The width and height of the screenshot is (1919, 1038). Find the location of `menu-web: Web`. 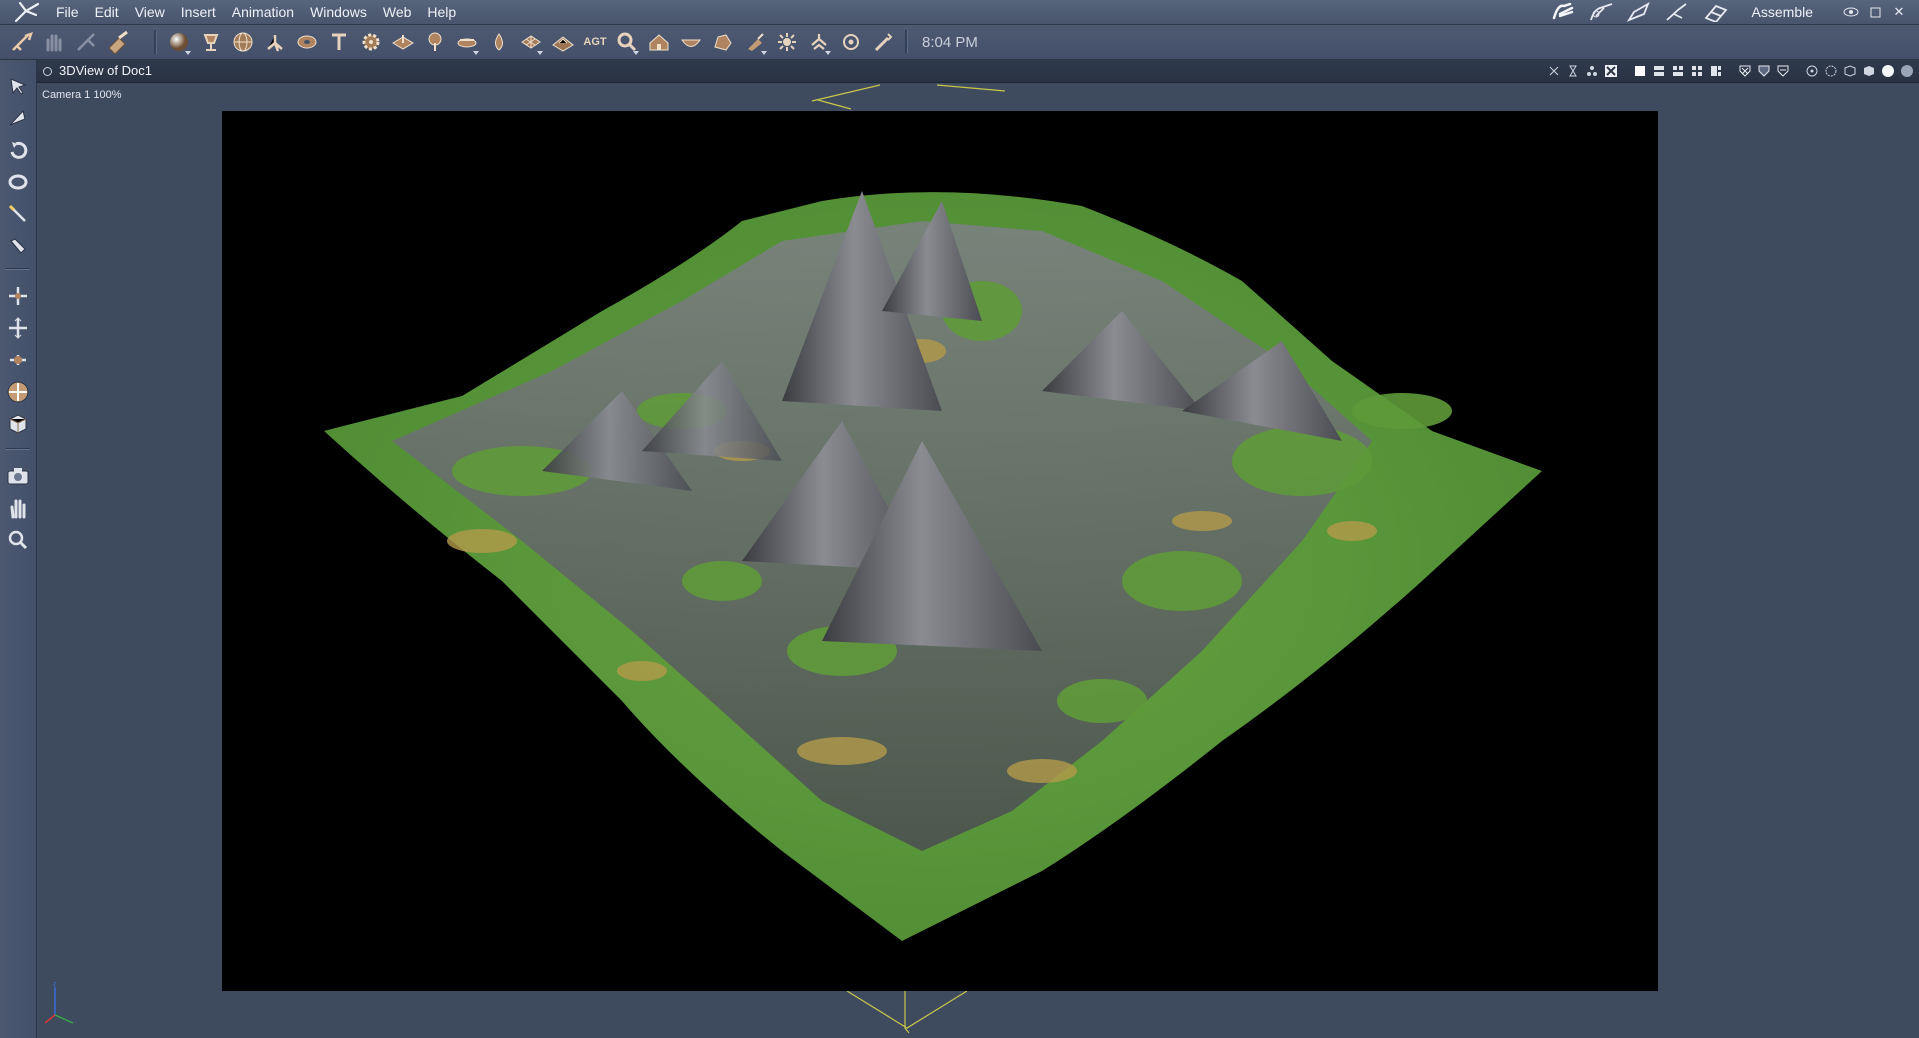

menu-web: Web is located at coordinates (397, 12).